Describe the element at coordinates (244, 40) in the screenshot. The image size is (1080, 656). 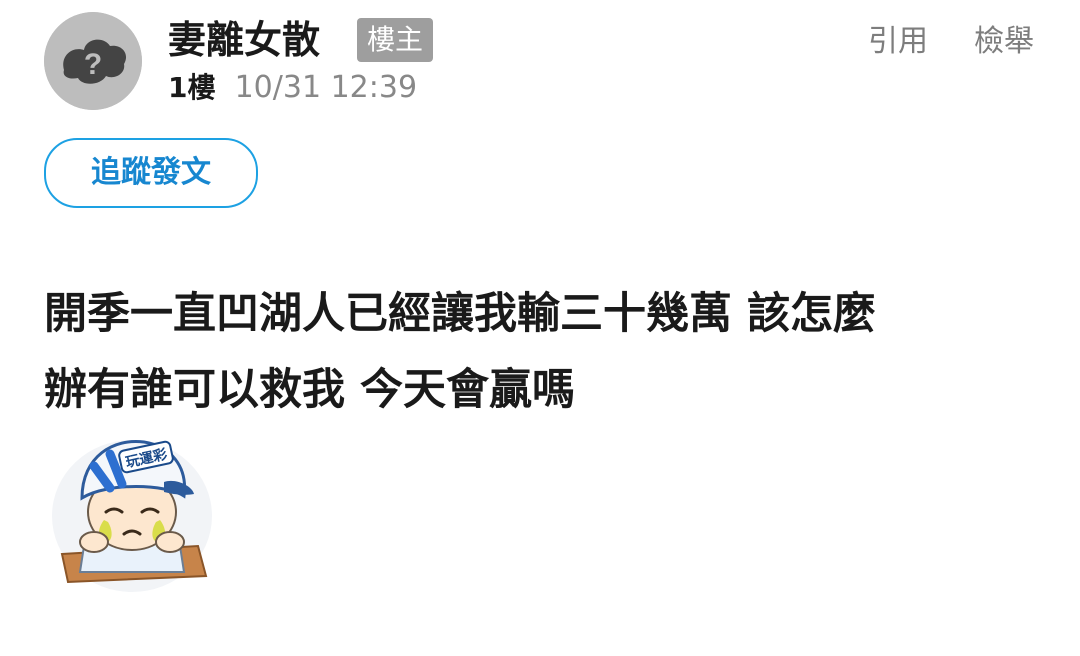
I see `author-name: 妻離女散` at that location.